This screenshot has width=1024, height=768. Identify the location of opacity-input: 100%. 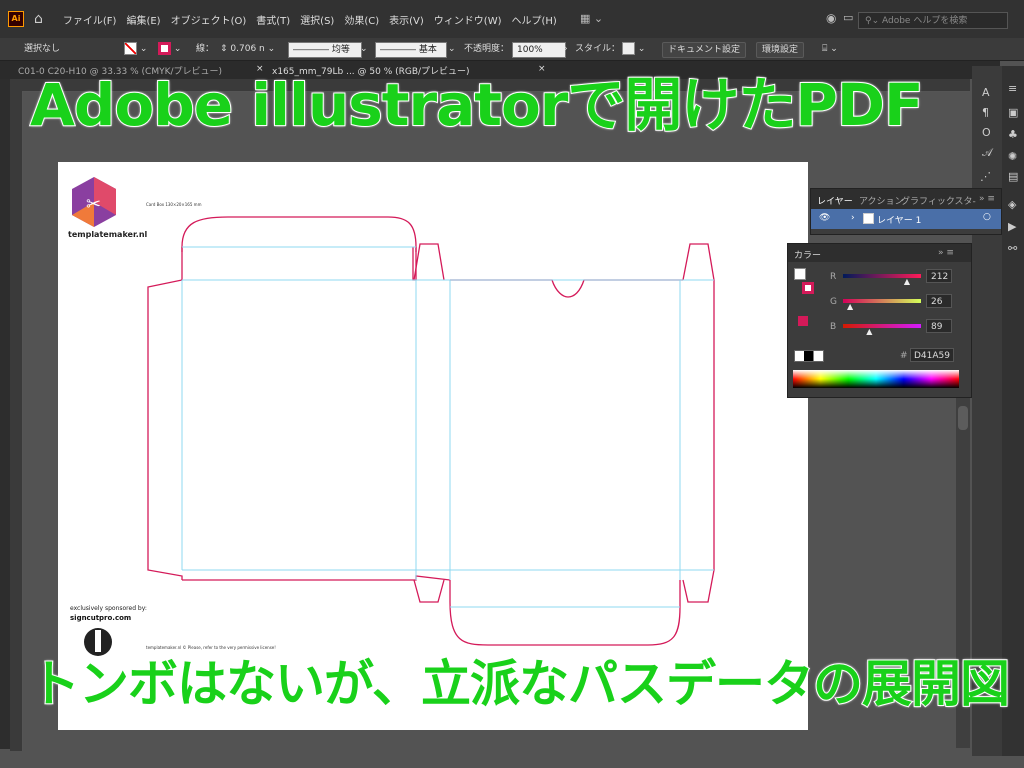
(539, 50).